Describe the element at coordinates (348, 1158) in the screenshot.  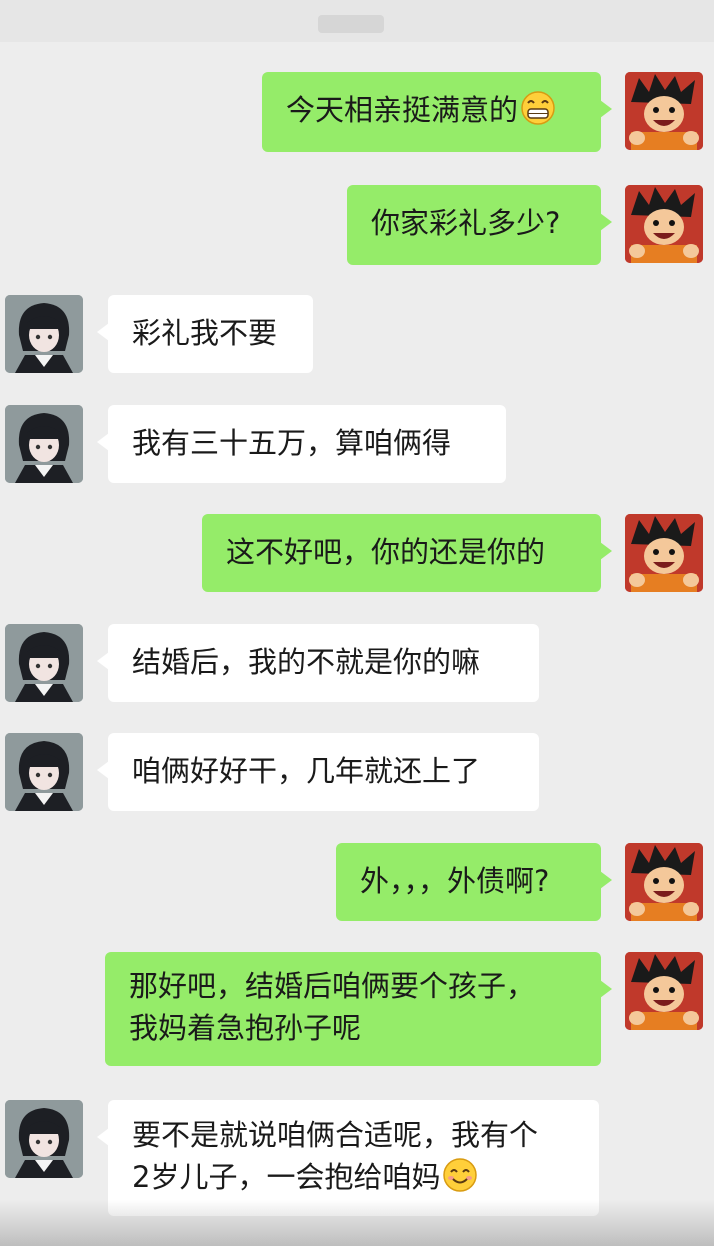
I see `message-bubble: 要不是就说咱俩合适呢，我有个 2岁儿子，一会抱给咱妈` at that location.